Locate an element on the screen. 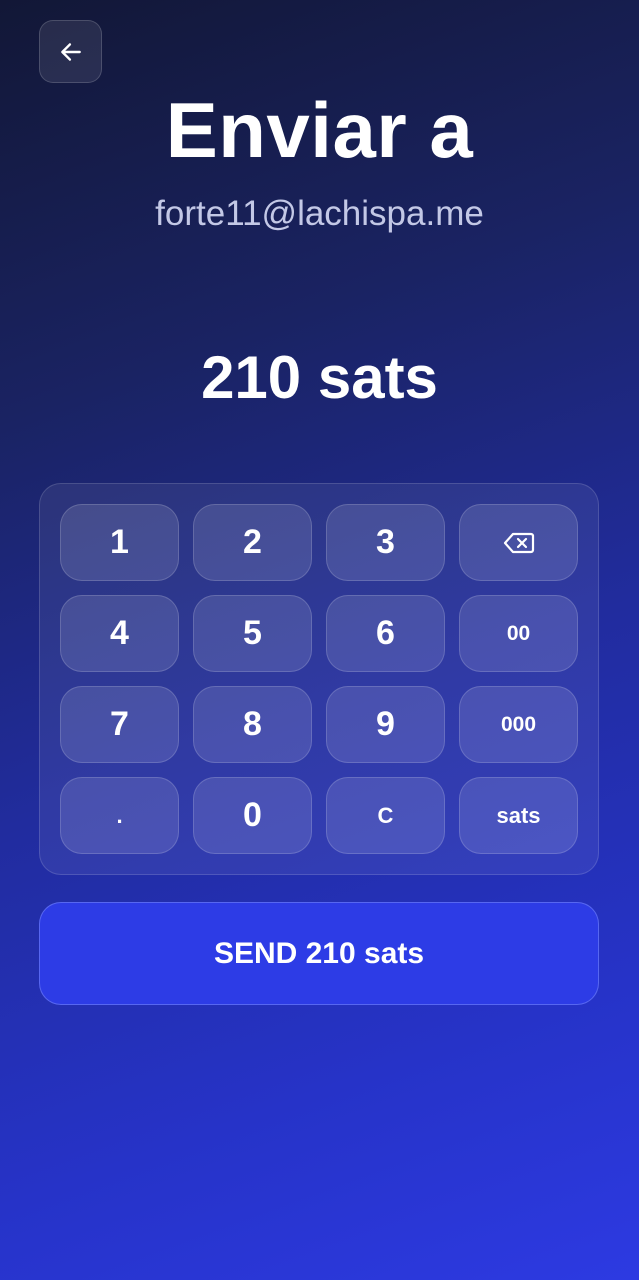 The height and width of the screenshot is (1280, 639). unit-toggle-button: sats is located at coordinates (518, 815).